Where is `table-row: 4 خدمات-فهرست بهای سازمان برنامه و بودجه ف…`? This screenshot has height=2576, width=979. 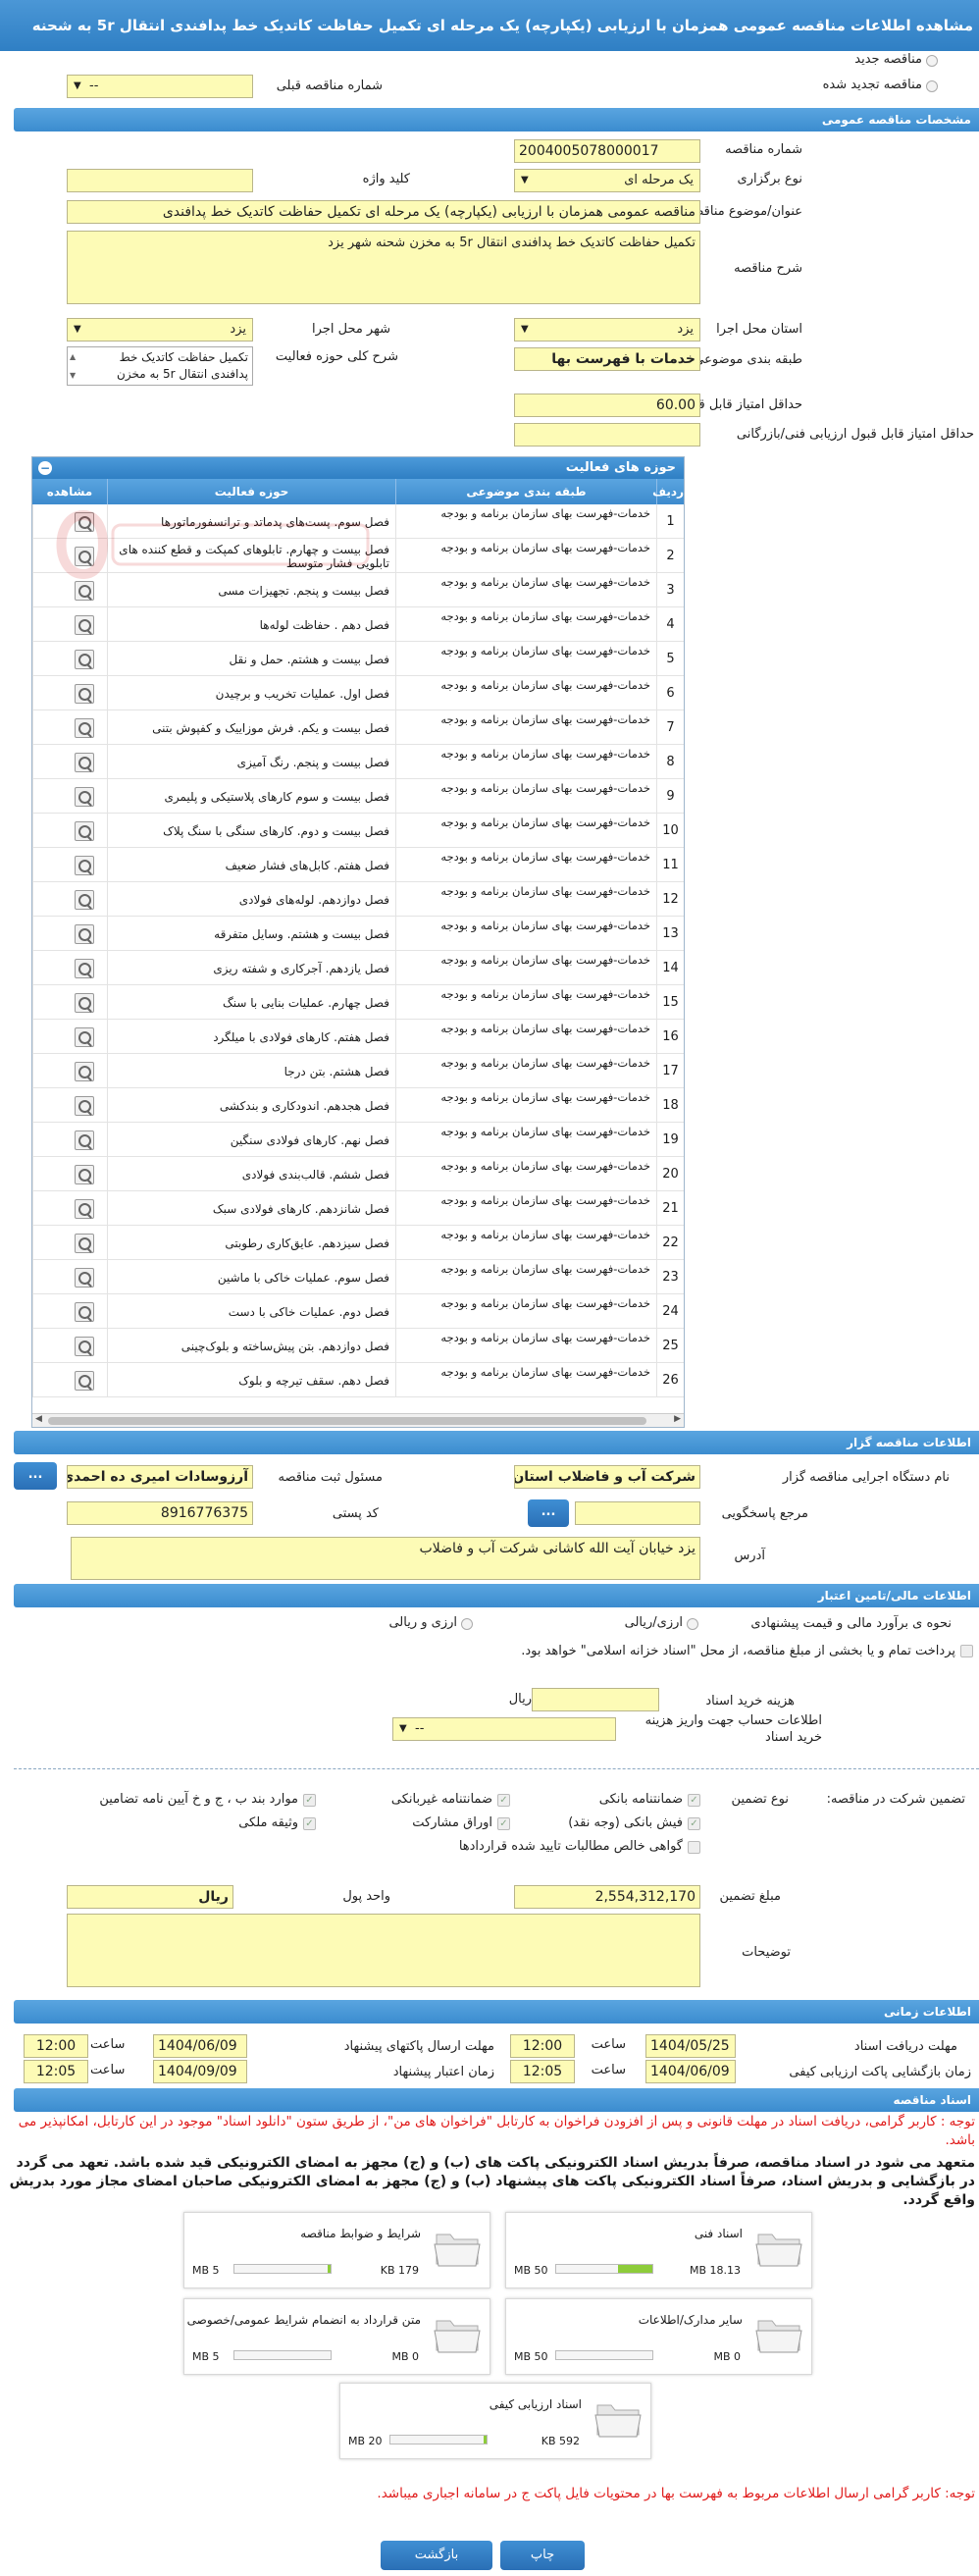 table-row: 4 خدمات-فهرست بهای سازمان برنامه و بودجه ف… is located at coordinates (358, 624).